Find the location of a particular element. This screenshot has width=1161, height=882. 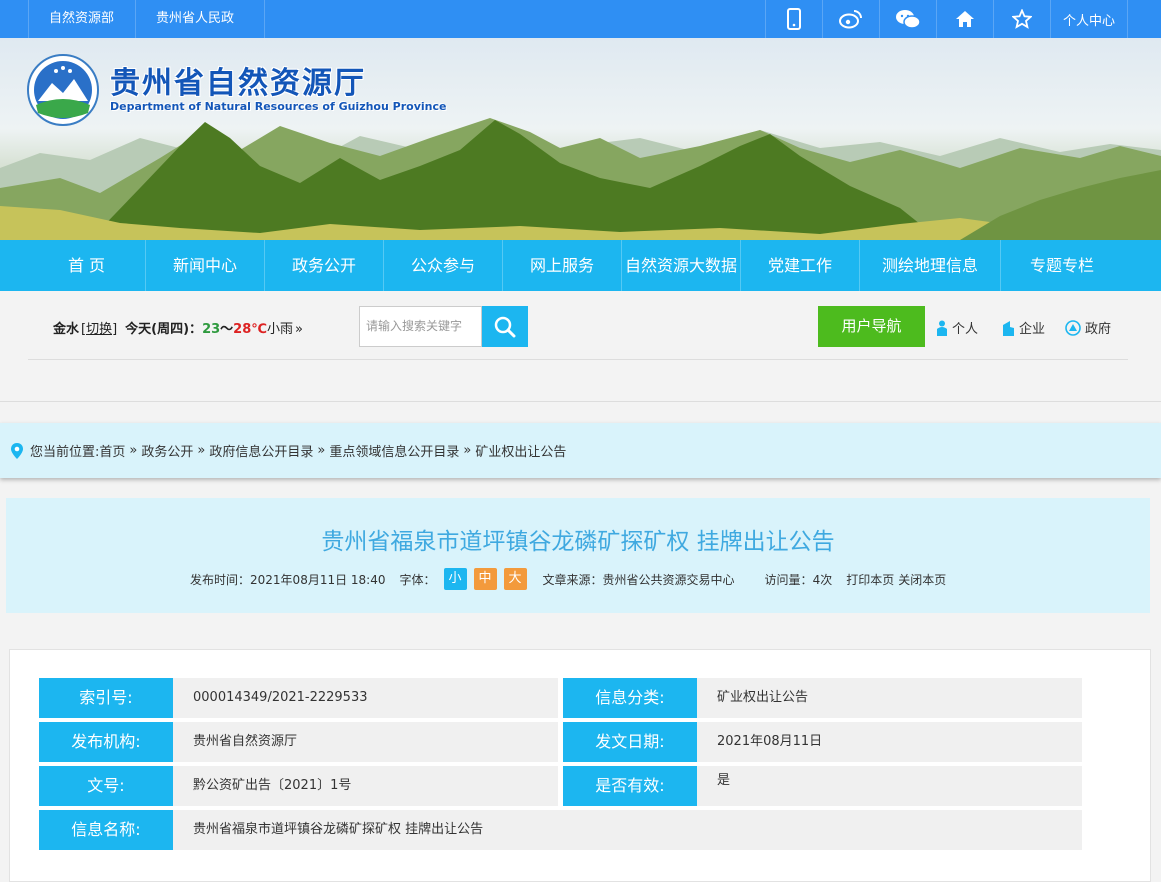

index-value: 000014349/2021-2229533 is located at coordinates (365, 698).